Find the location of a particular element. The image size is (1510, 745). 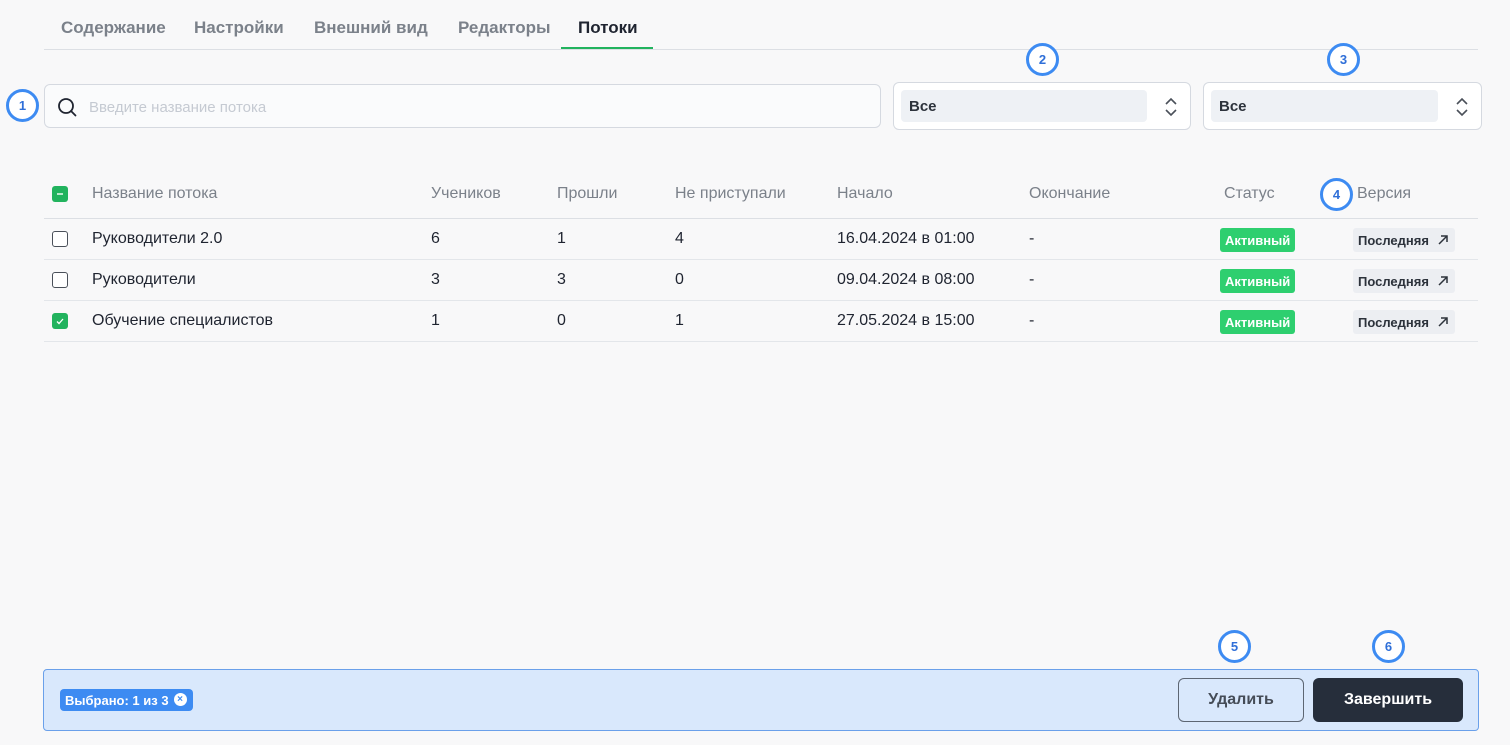

annotation-marker-1: 1 is located at coordinates (22, 105).